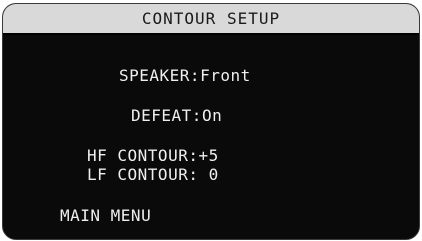  What do you see at coordinates (211, 19) in the screenshot?
I see `screen-title: CONTOUR SETUP` at bounding box center [211, 19].